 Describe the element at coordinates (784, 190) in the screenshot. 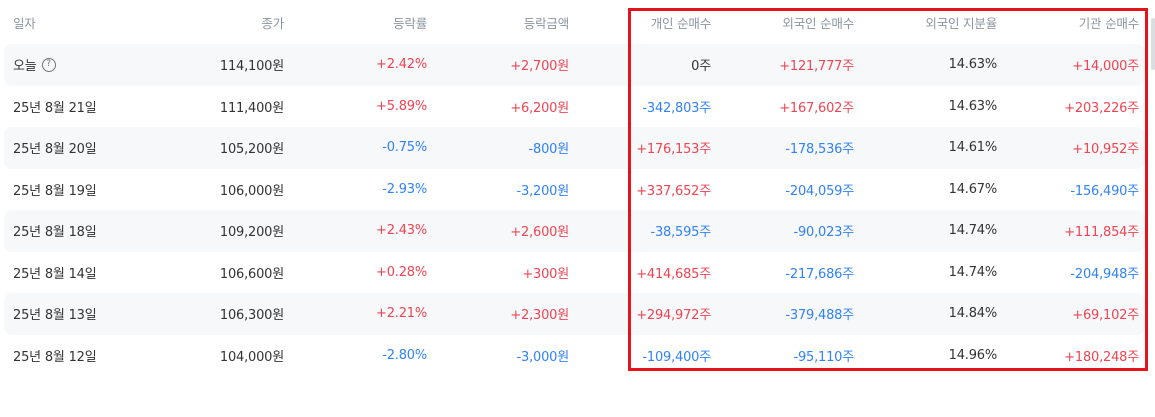

I see `foreign-net-buy-cell: -204,059주` at that location.